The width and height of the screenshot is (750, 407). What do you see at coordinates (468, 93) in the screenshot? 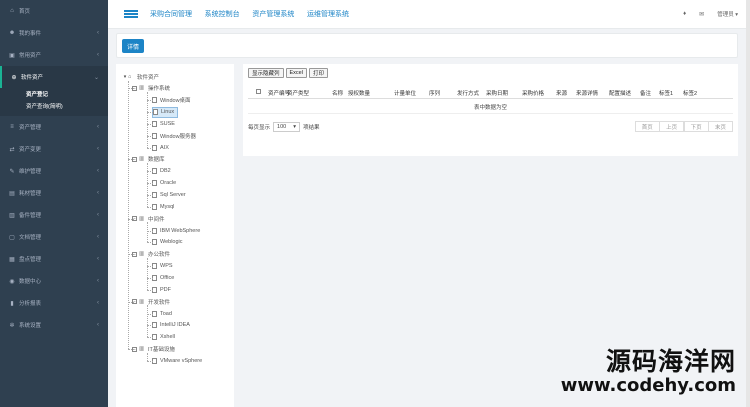
I see `column-header: 发行方式` at bounding box center [468, 93].